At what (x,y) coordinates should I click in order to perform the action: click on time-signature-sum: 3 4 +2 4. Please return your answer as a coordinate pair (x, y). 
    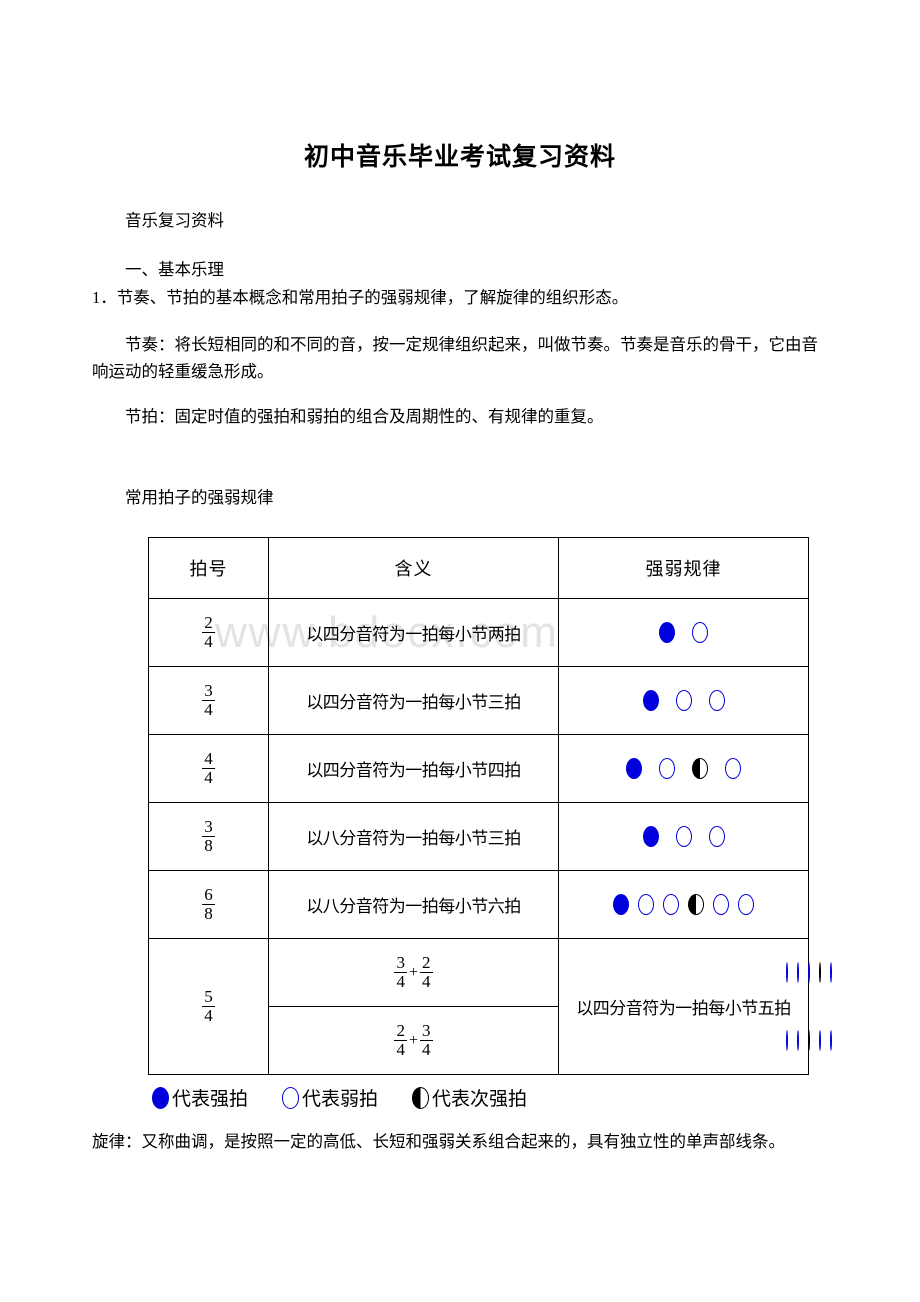
    Looking at the image, I should click on (413, 972).